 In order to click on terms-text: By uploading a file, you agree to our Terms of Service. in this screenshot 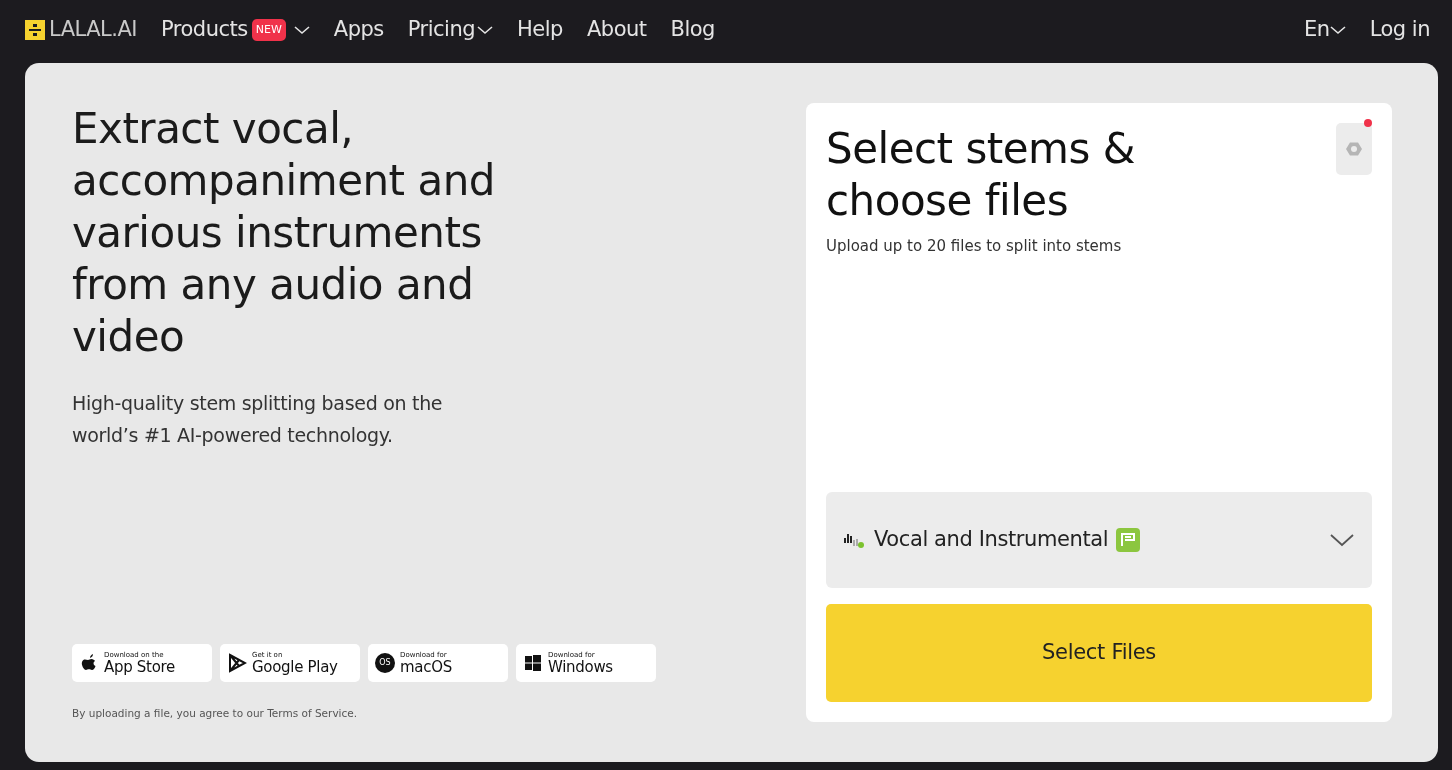, I will do `click(215, 714)`.